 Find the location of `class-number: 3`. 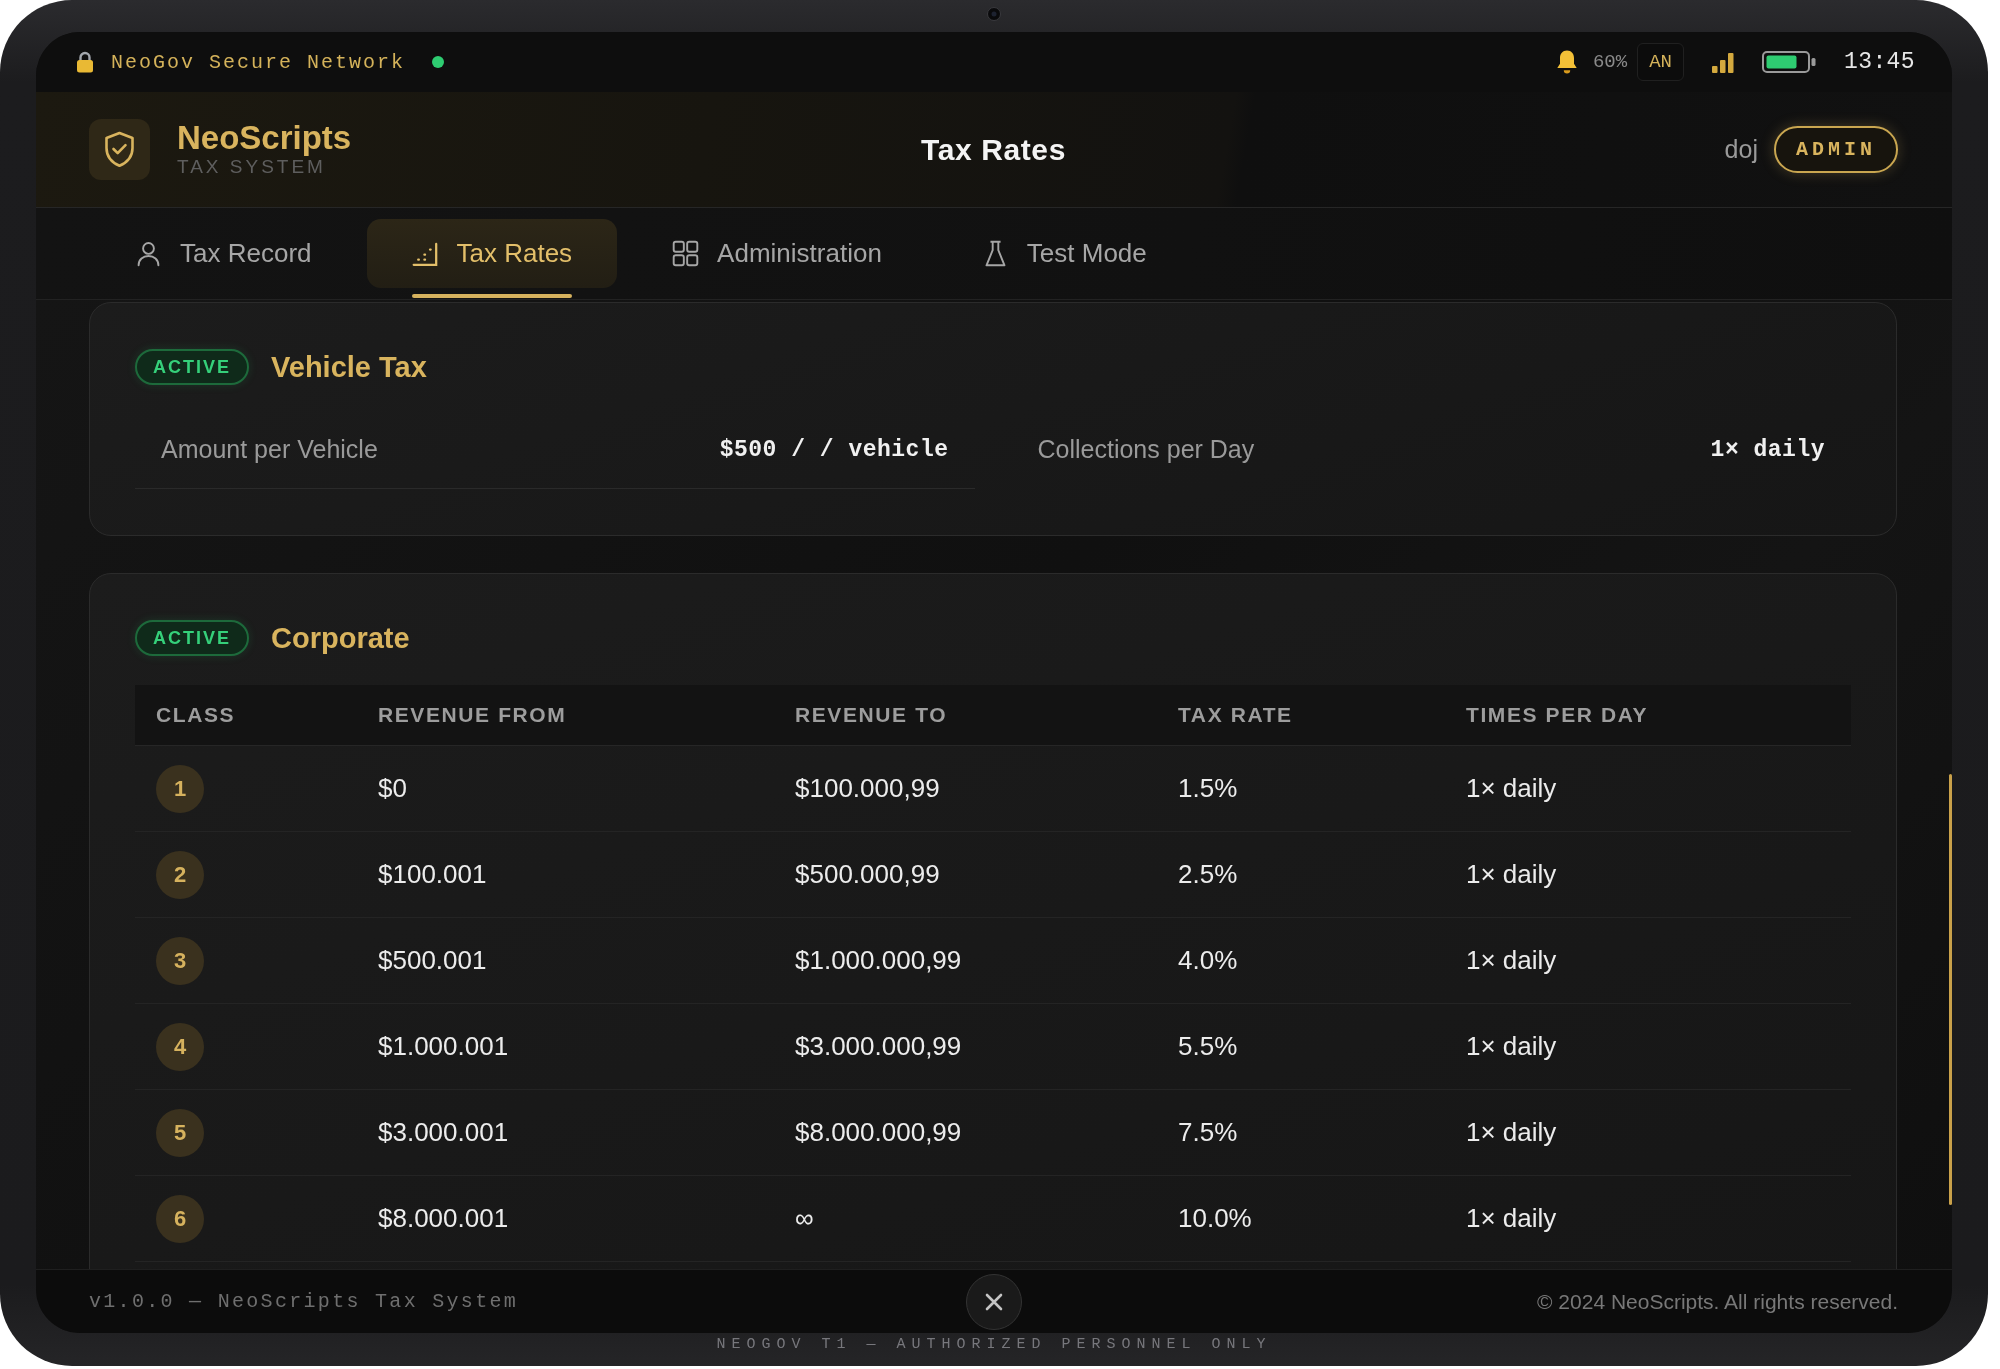

class-number: 3 is located at coordinates (180, 960).